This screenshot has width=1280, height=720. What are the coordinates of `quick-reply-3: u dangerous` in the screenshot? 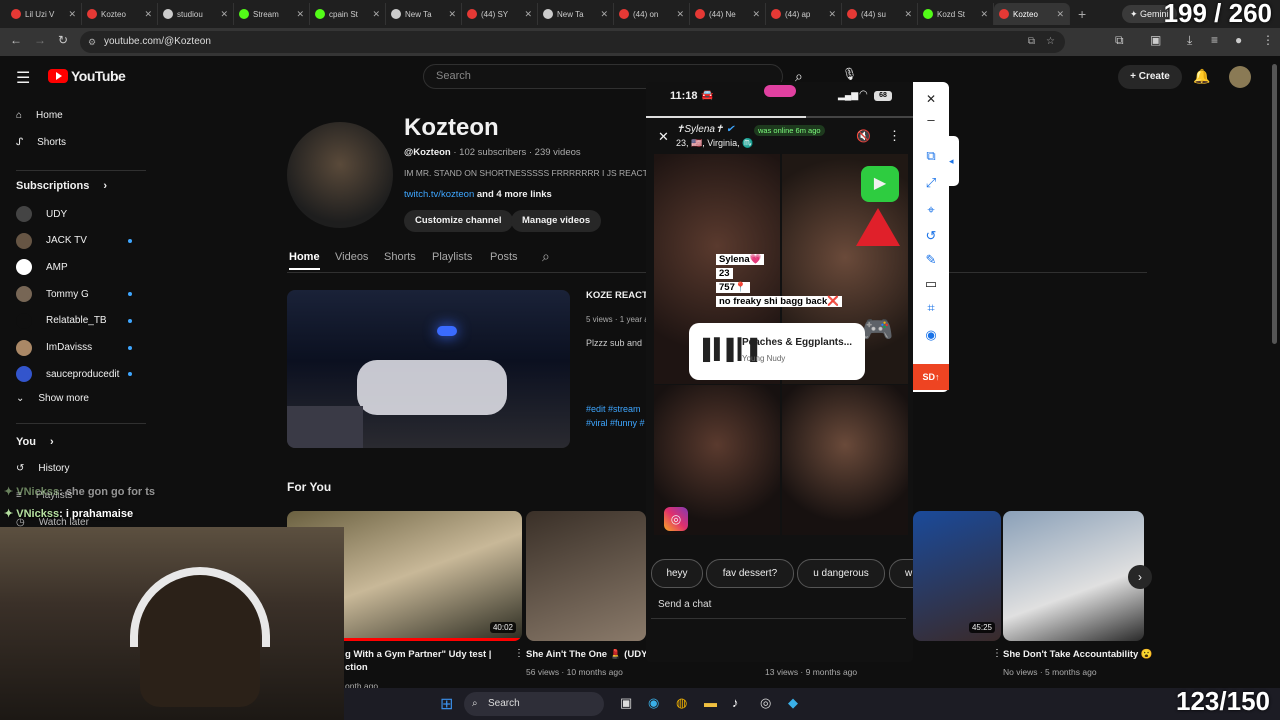 It's located at (841, 573).